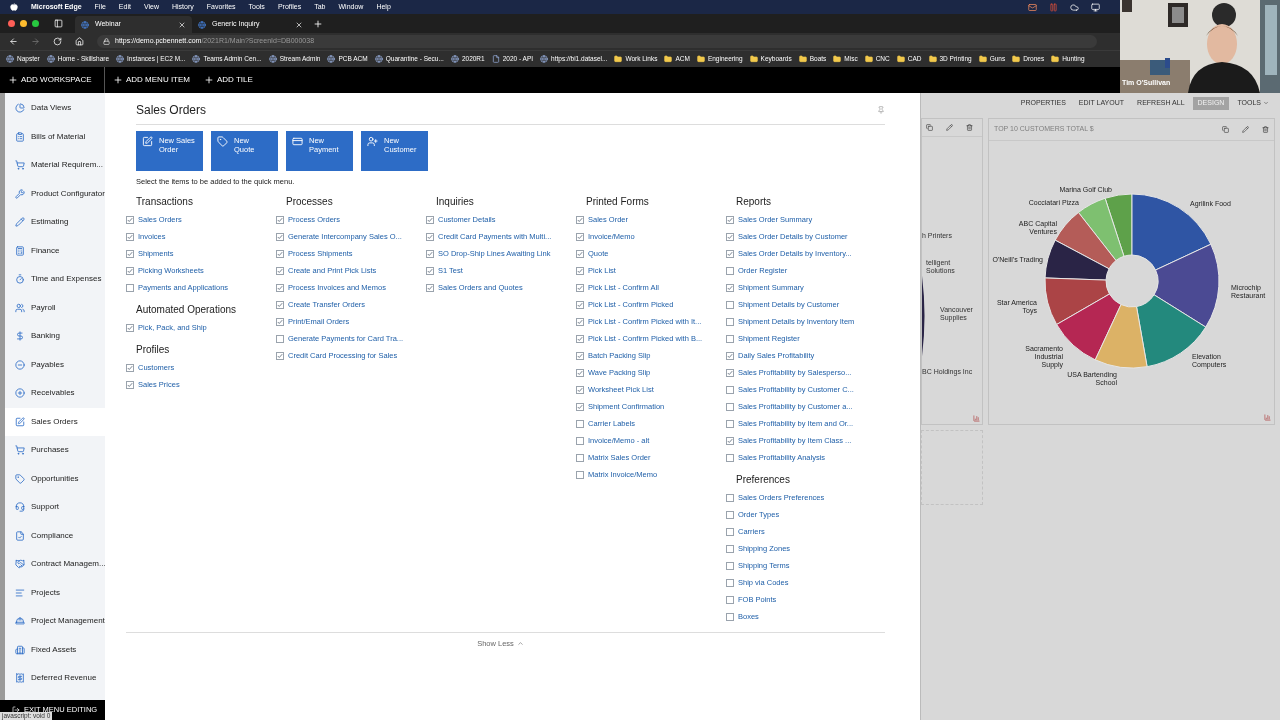 This screenshot has height=720, width=1280. I want to click on group-heading: Reports, so click(754, 202).